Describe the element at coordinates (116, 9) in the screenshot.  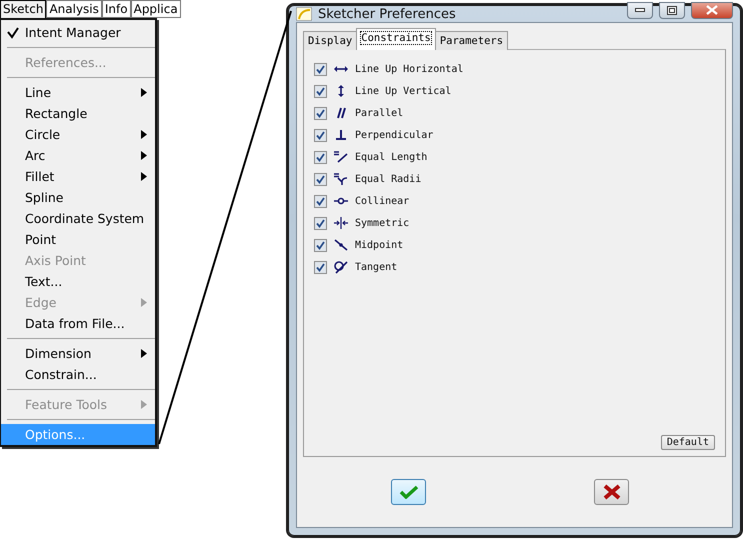
I see `menu-bar-item: Info` at that location.